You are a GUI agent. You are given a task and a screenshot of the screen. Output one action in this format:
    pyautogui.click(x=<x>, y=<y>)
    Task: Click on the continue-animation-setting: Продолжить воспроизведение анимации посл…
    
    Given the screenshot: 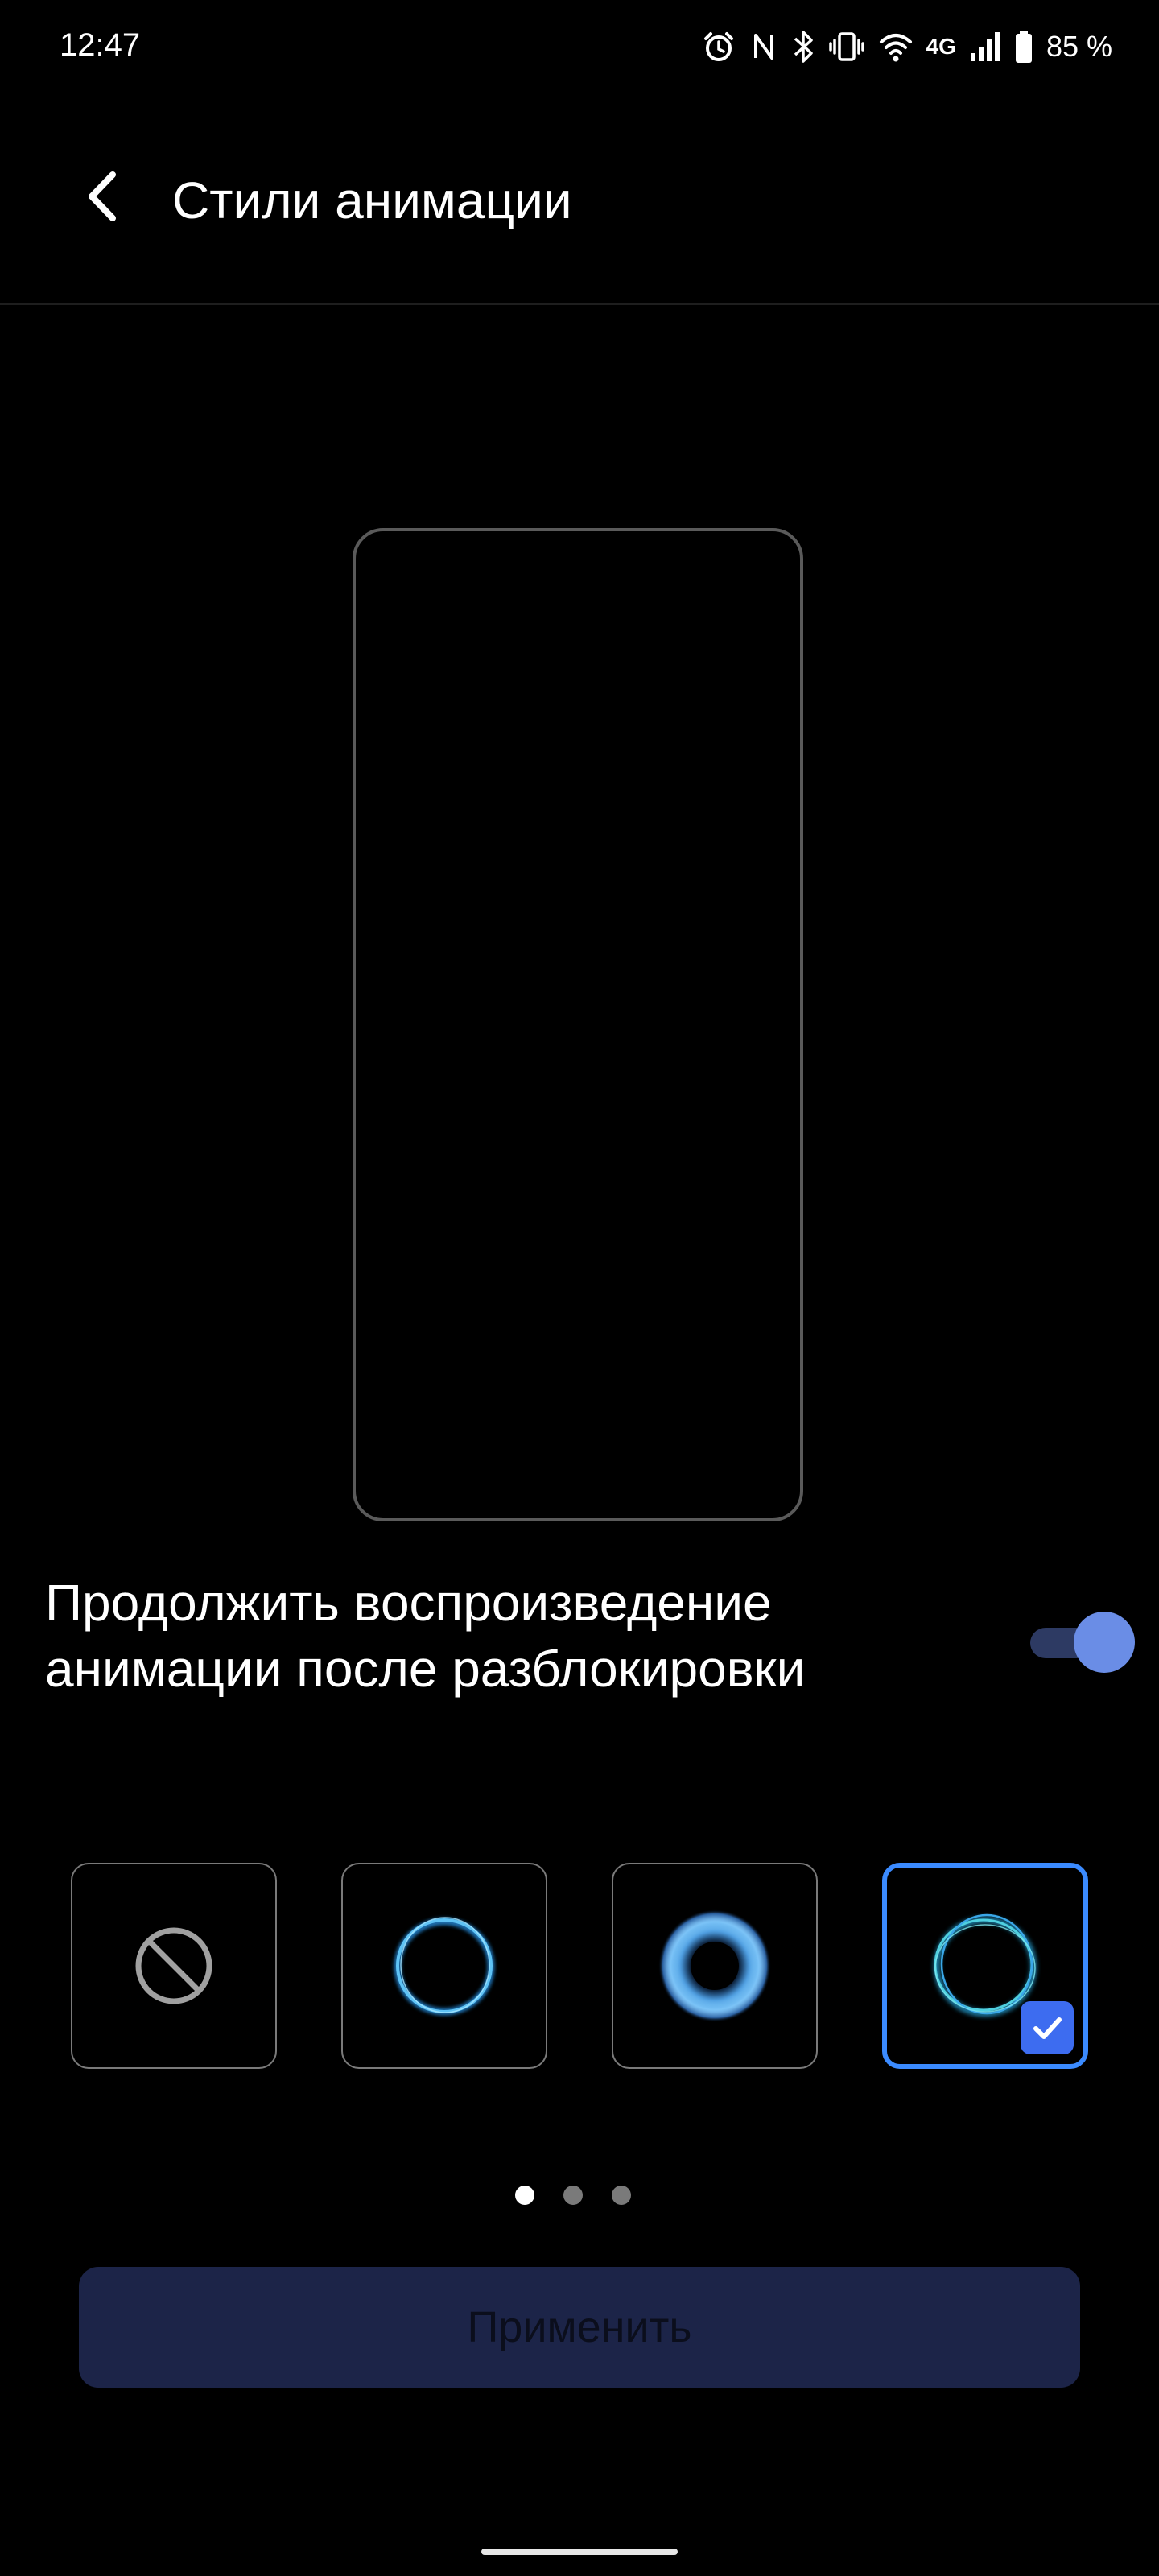 What is the action you would take?
    pyautogui.click(x=590, y=1638)
    